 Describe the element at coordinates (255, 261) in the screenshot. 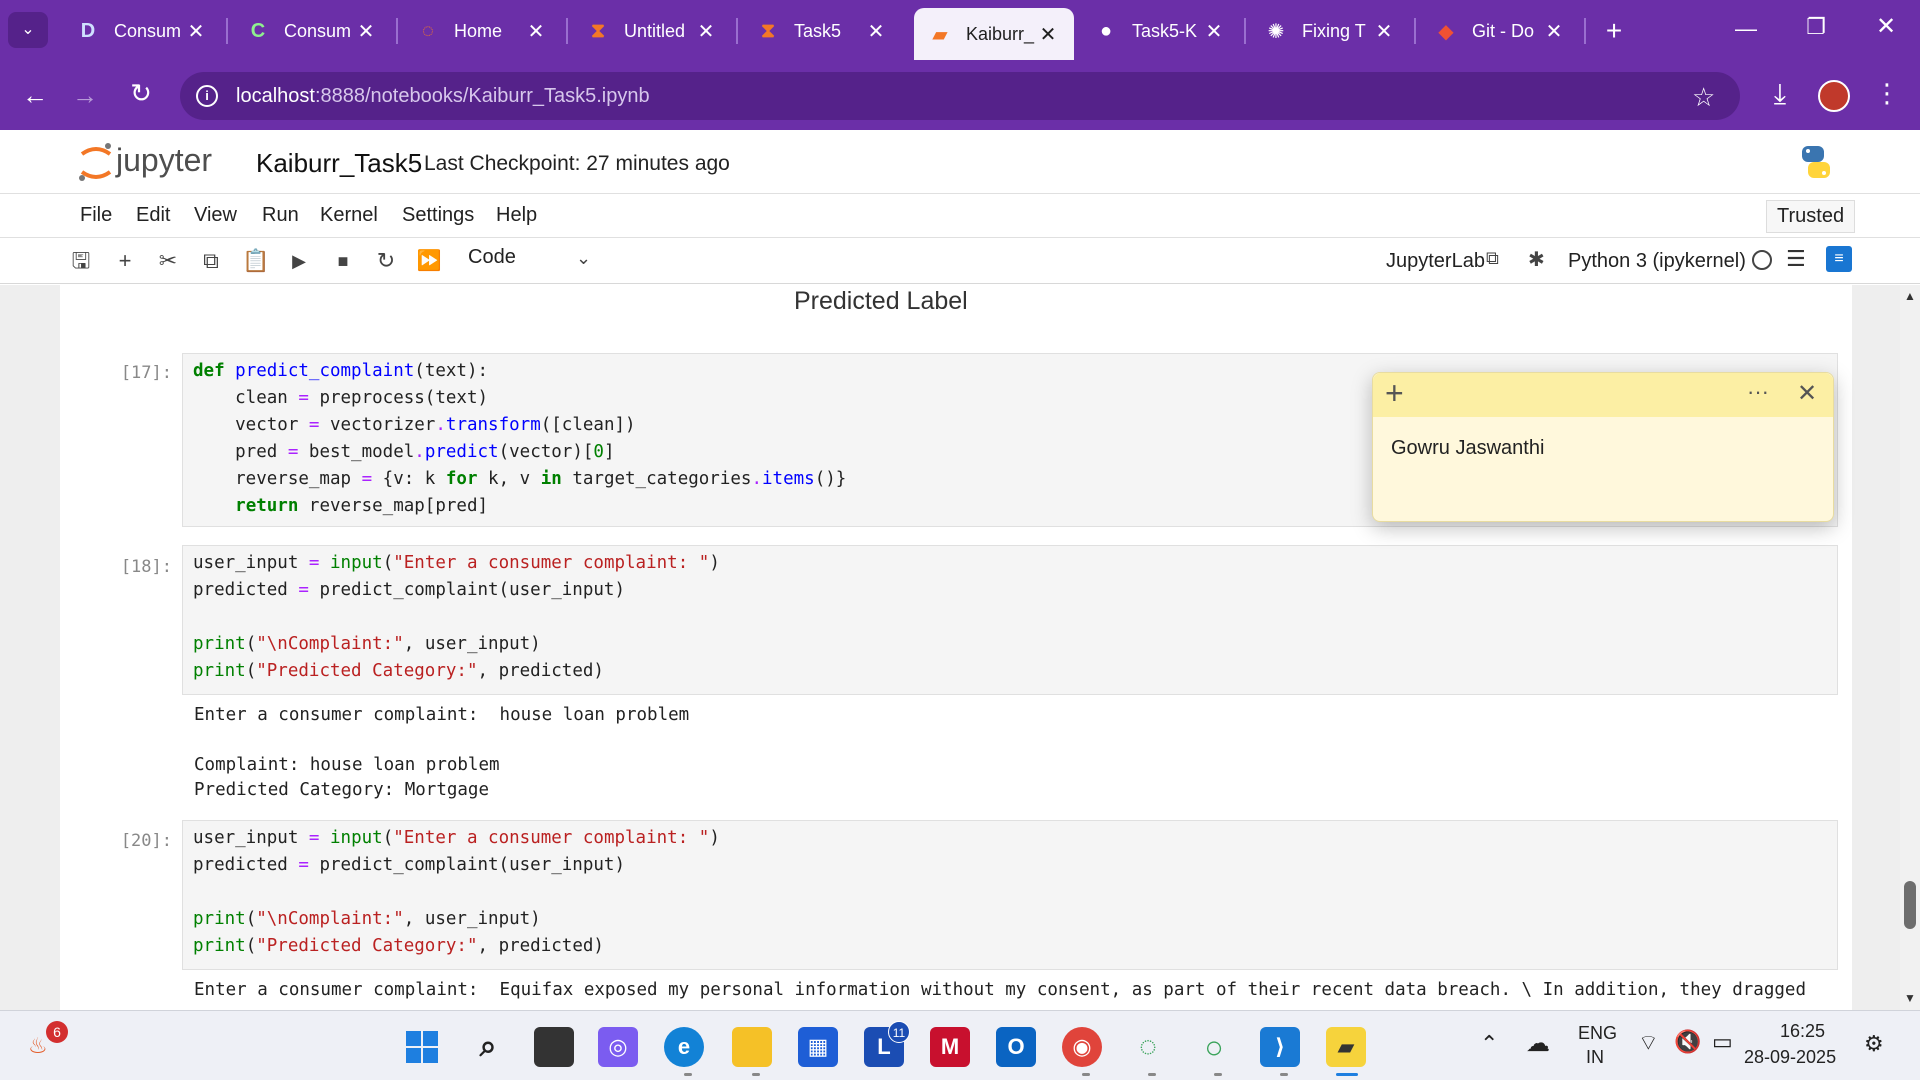

I see `paste-icon: 📋` at that location.